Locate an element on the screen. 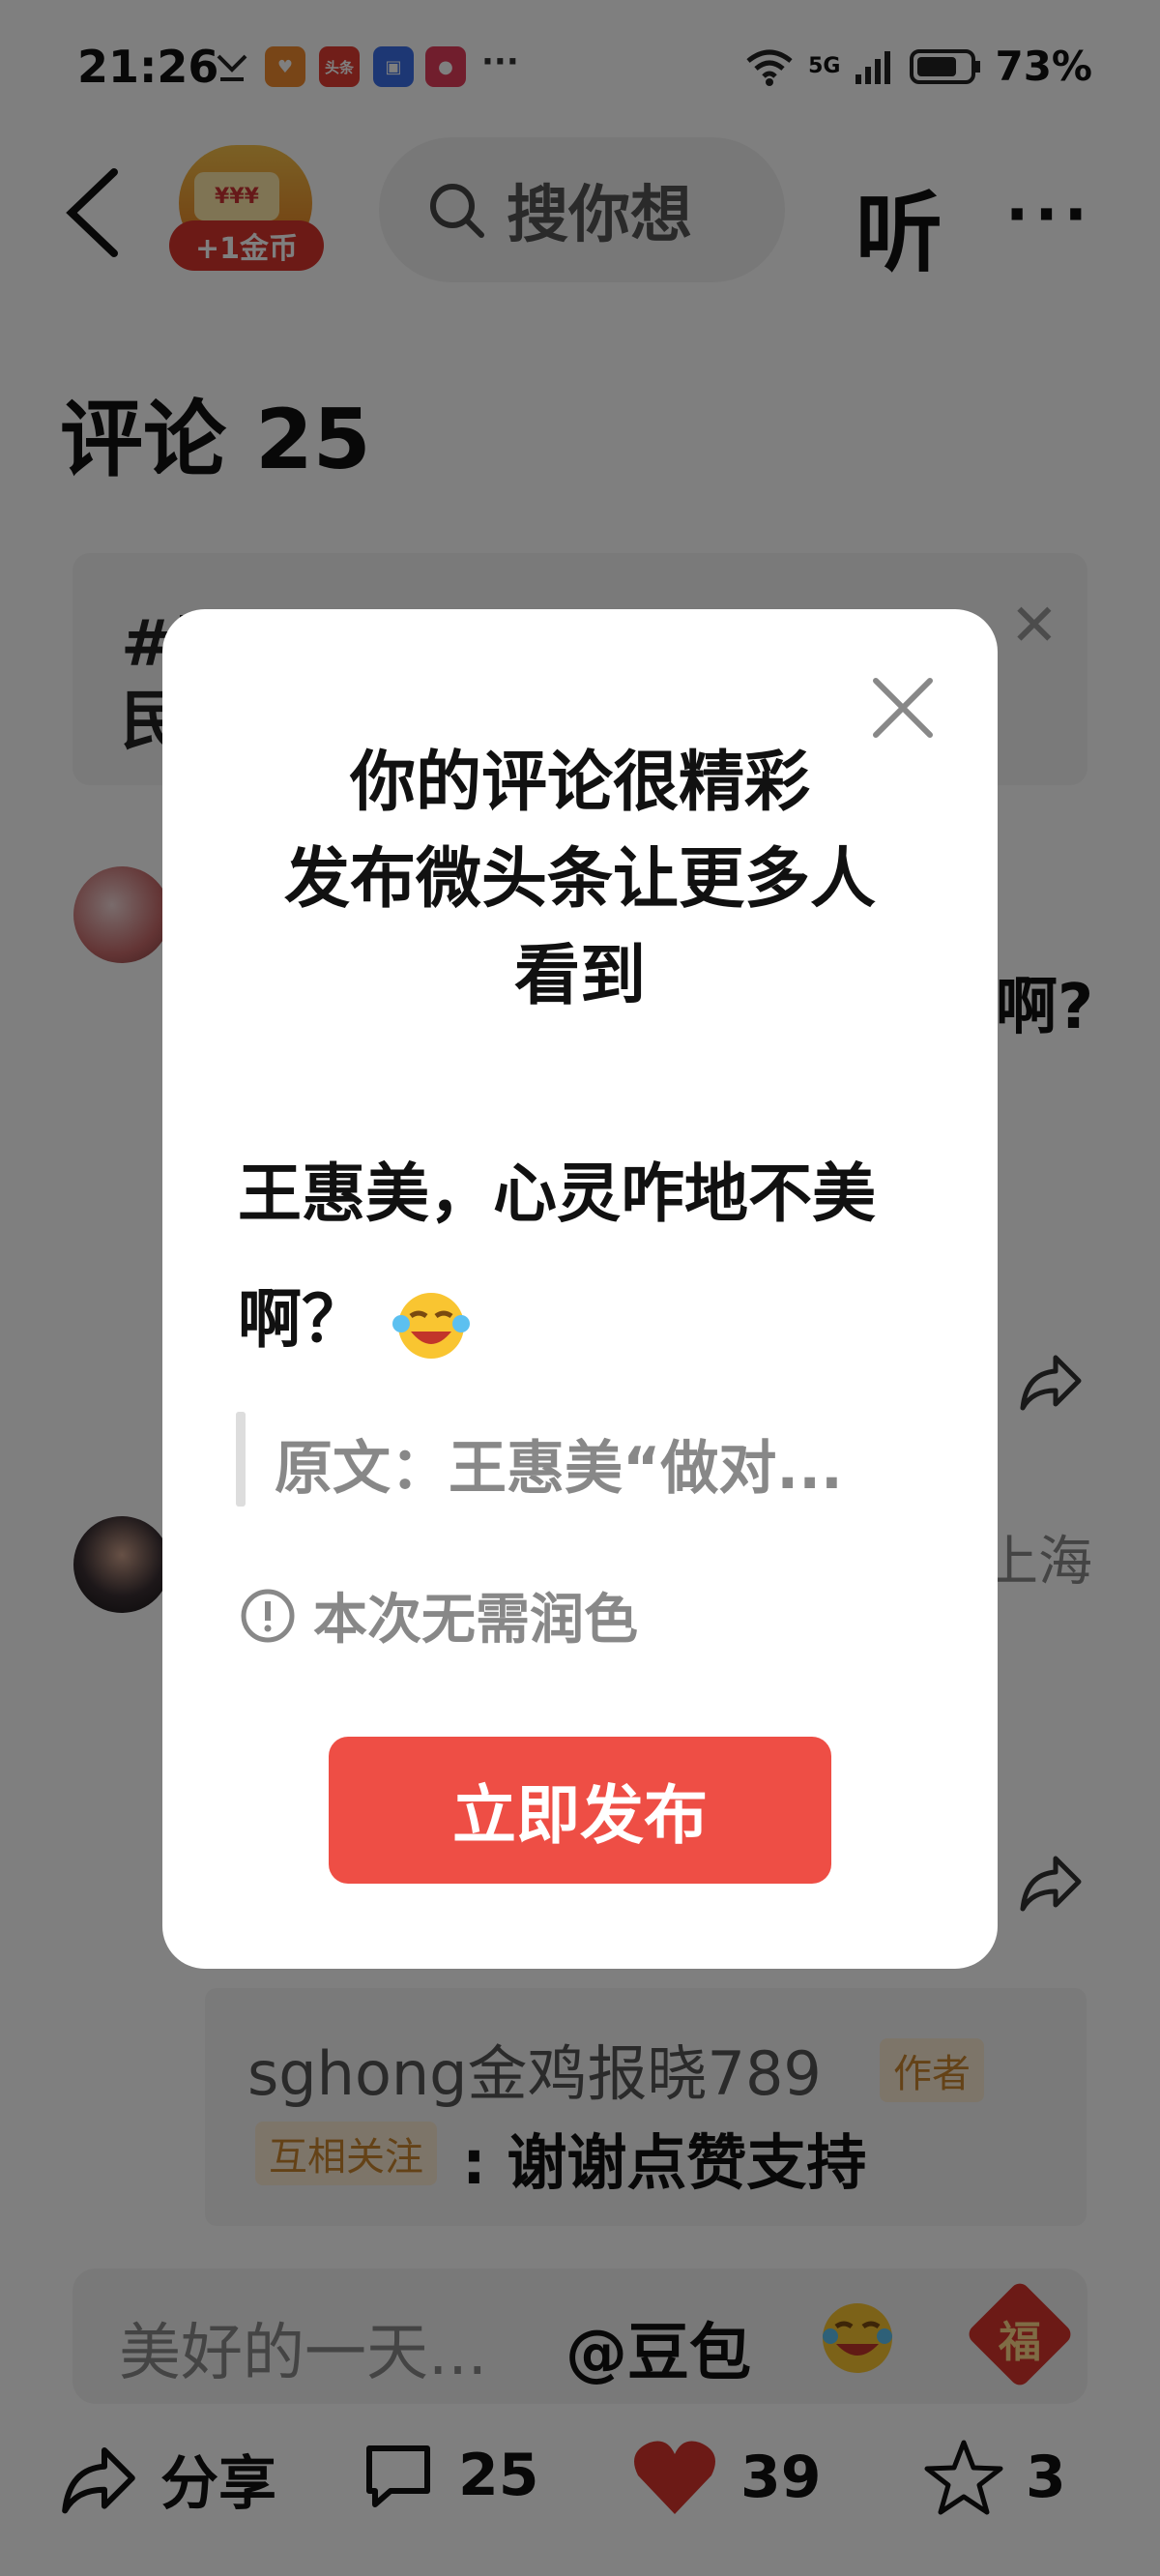 Image resolution: width=1160 pixels, height=2576 pixels. dialog-title: 你的评论很精彩 发布微头条让更多人 看到 is located at coordinates (580, 880).